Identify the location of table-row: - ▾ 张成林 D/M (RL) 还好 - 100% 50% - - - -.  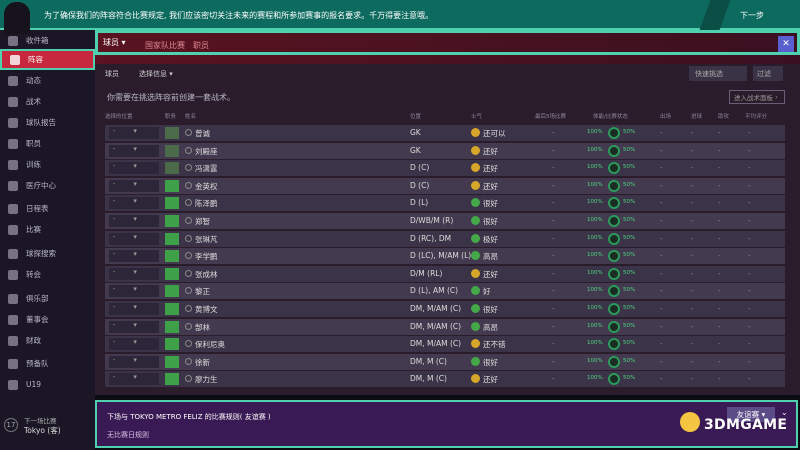
(445, 273).